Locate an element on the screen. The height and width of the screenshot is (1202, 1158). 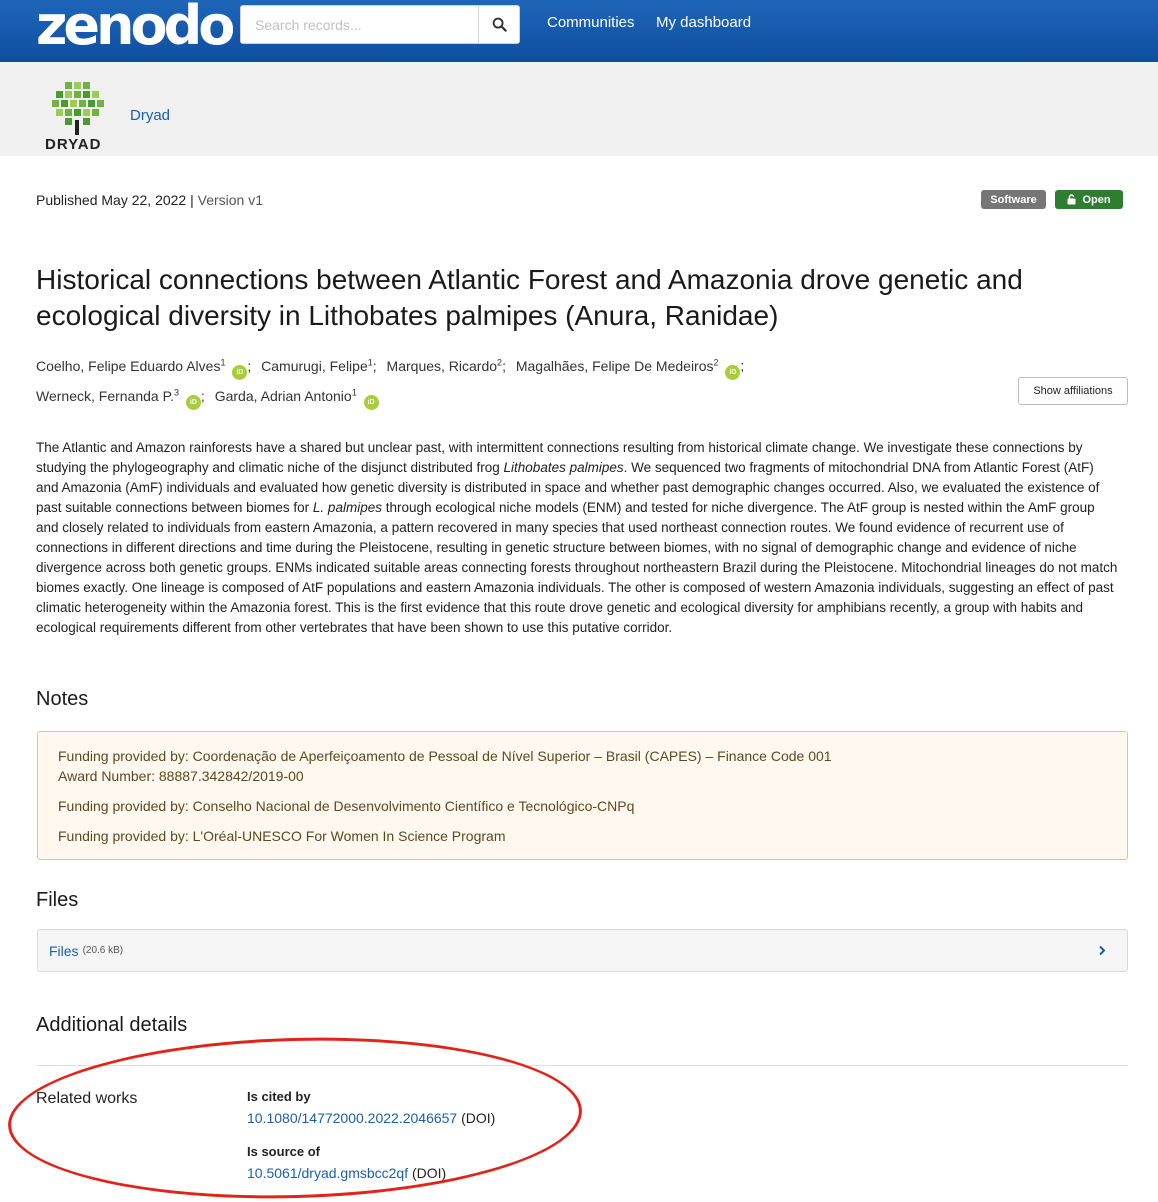
affiliation-number: 3 is located at coordinates (177, 392).